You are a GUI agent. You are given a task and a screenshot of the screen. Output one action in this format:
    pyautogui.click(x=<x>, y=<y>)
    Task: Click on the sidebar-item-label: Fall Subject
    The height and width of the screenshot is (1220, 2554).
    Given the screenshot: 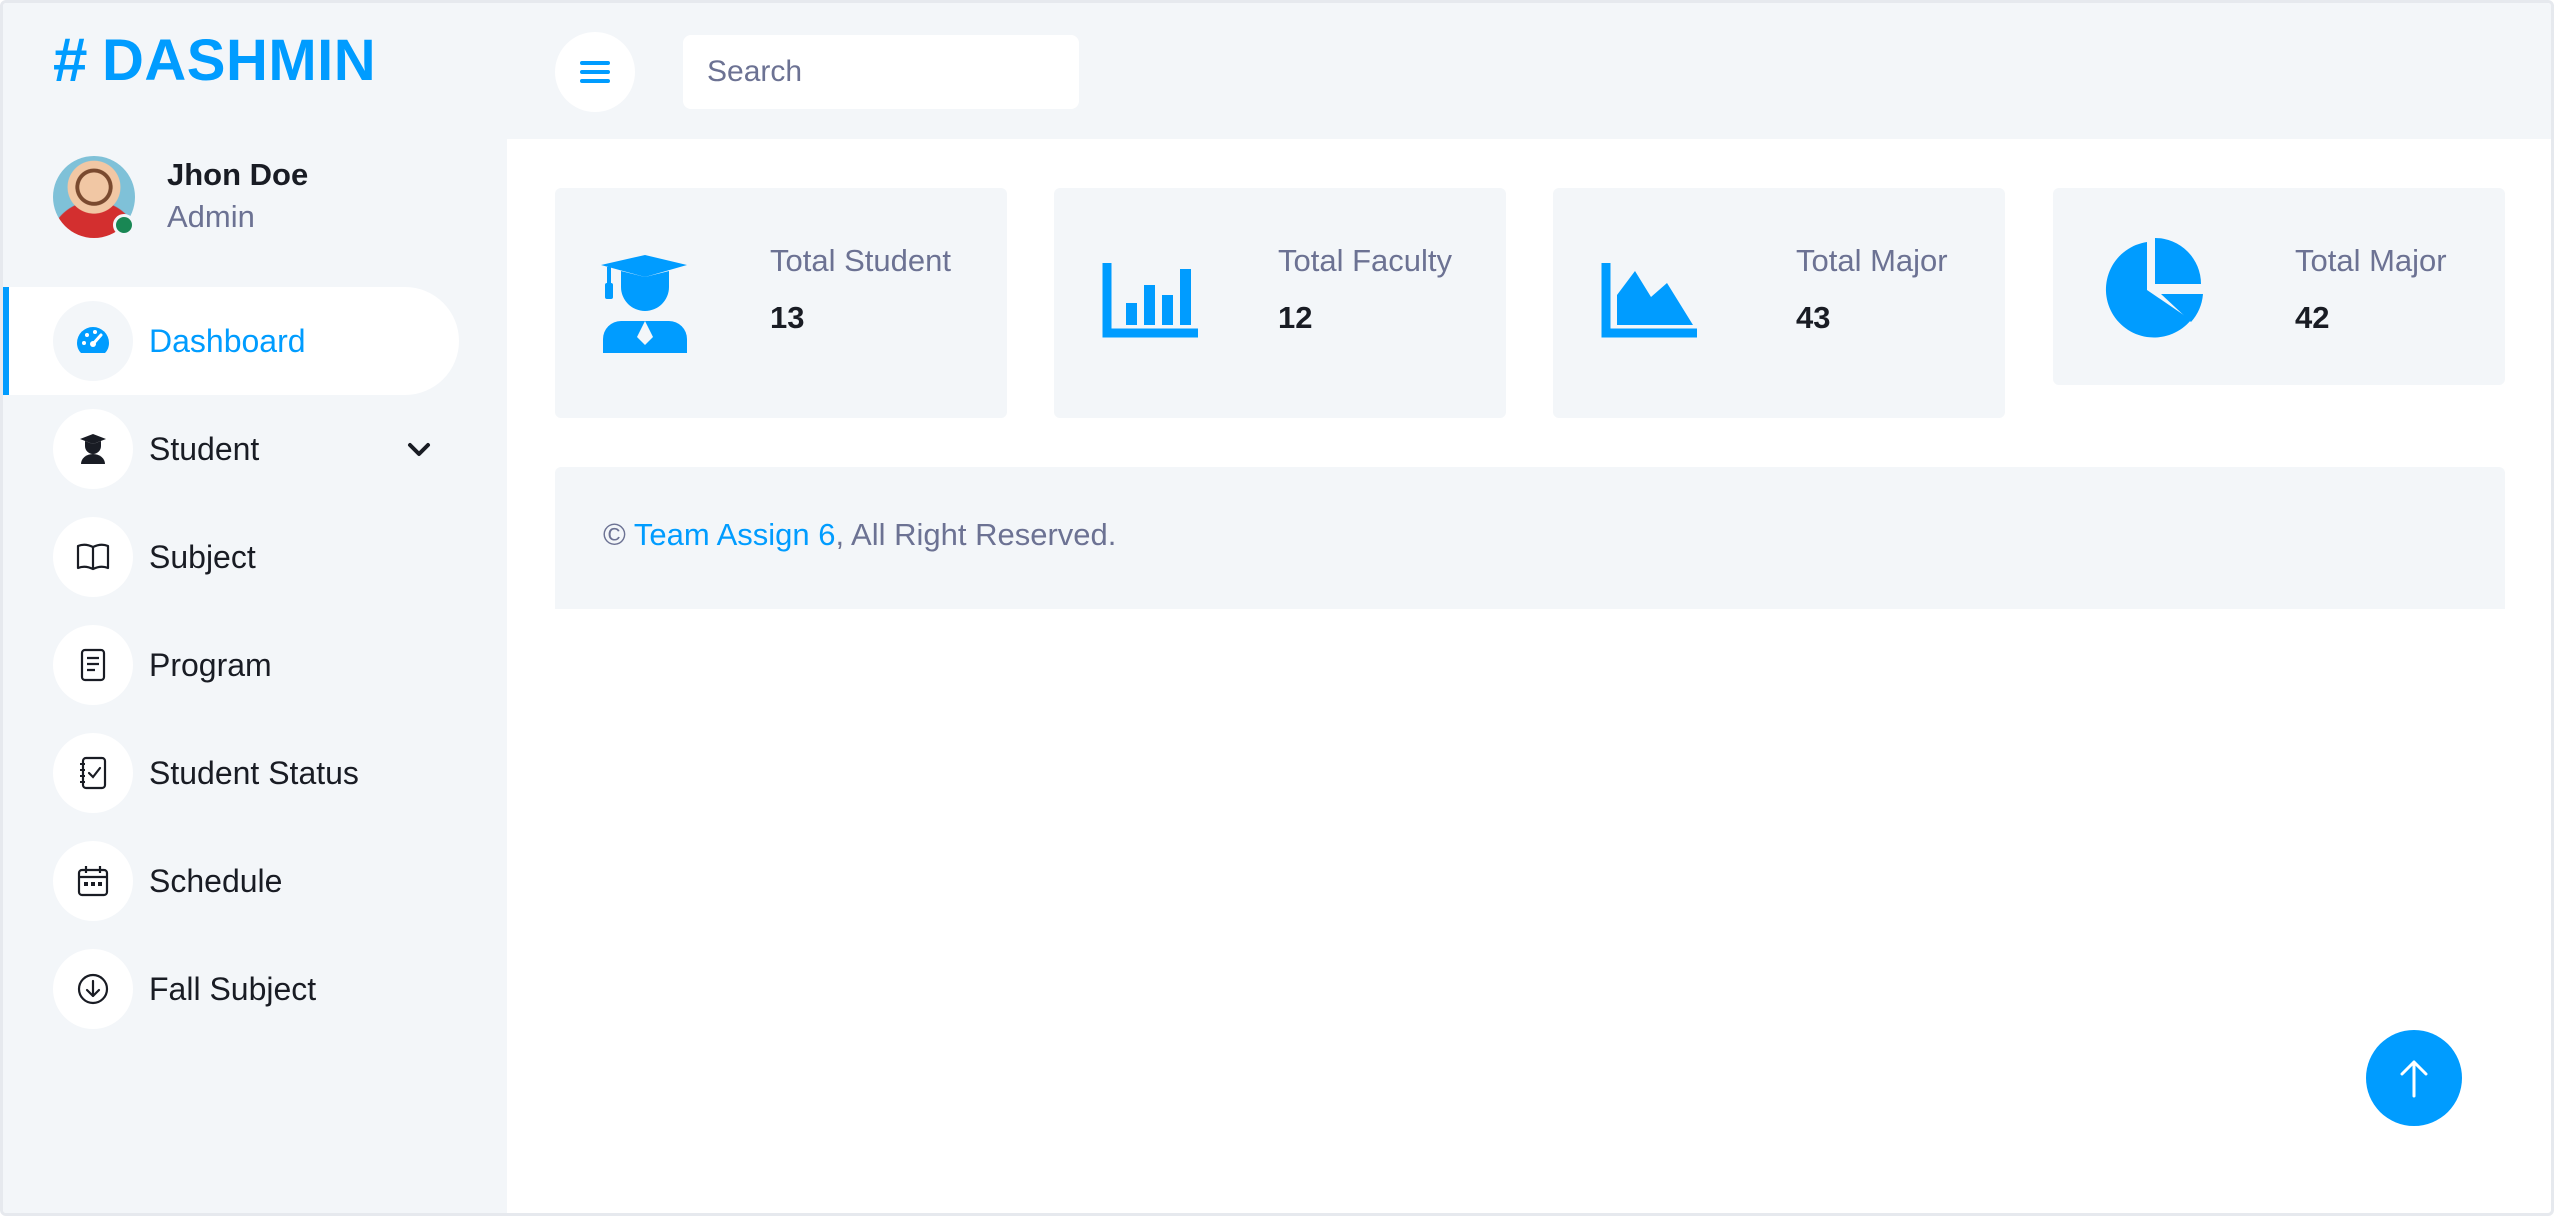 What is the action you would take?
    pyautogui.click(x=233, y=988)
    